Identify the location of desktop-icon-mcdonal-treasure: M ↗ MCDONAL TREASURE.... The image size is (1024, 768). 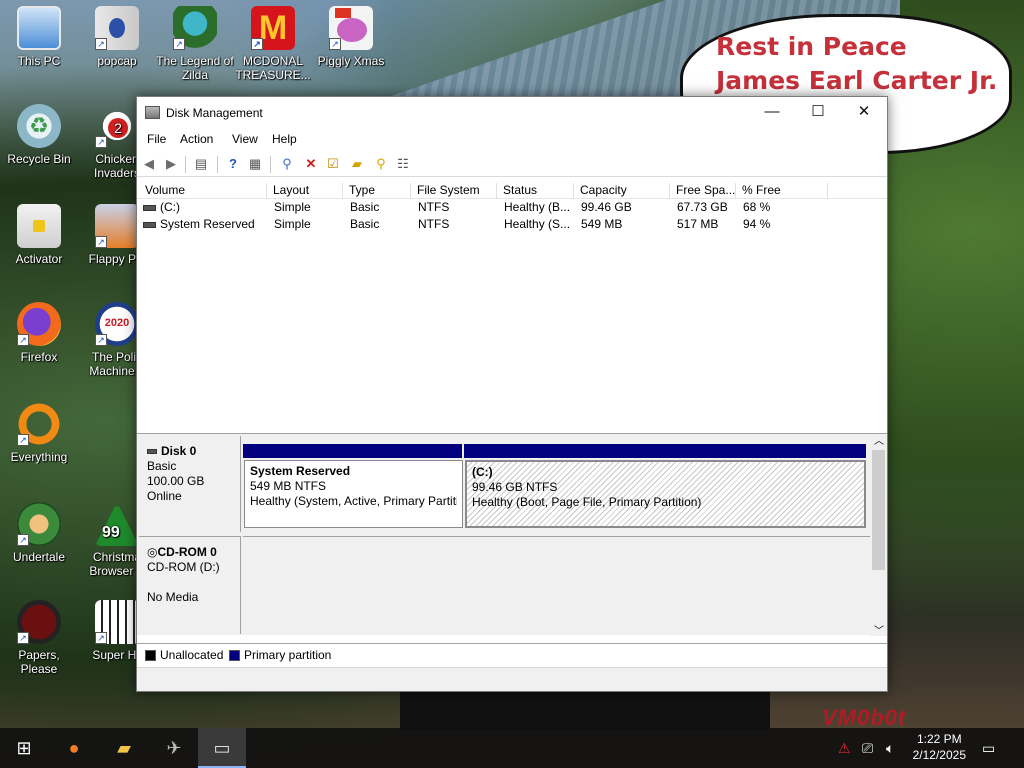
(273, 44).